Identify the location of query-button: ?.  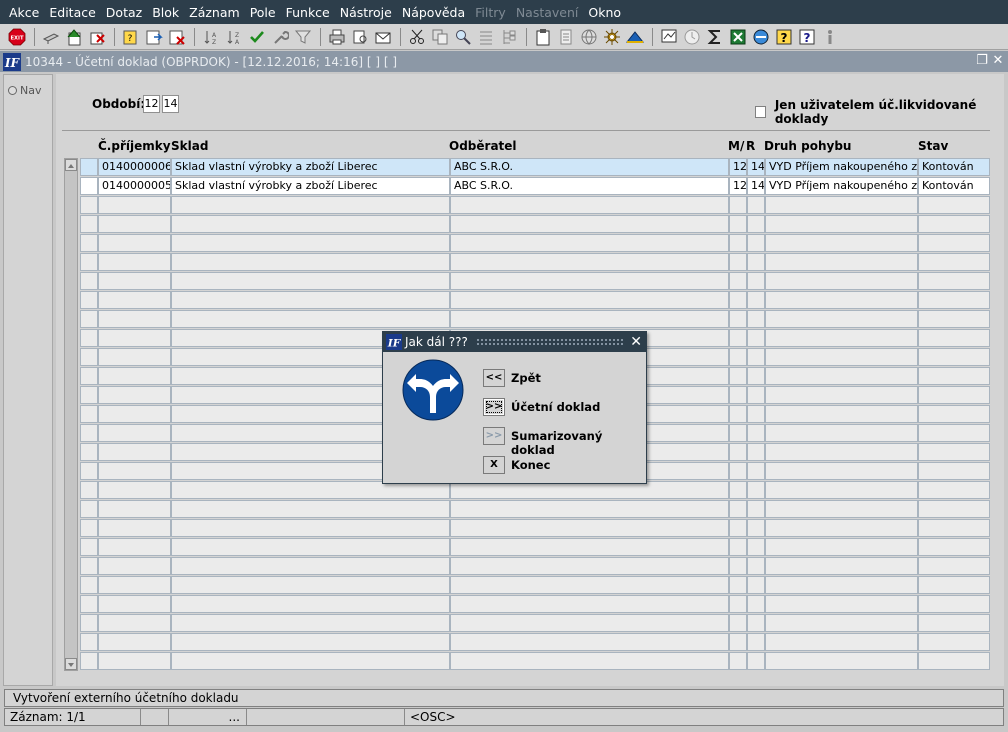
(131, 37).